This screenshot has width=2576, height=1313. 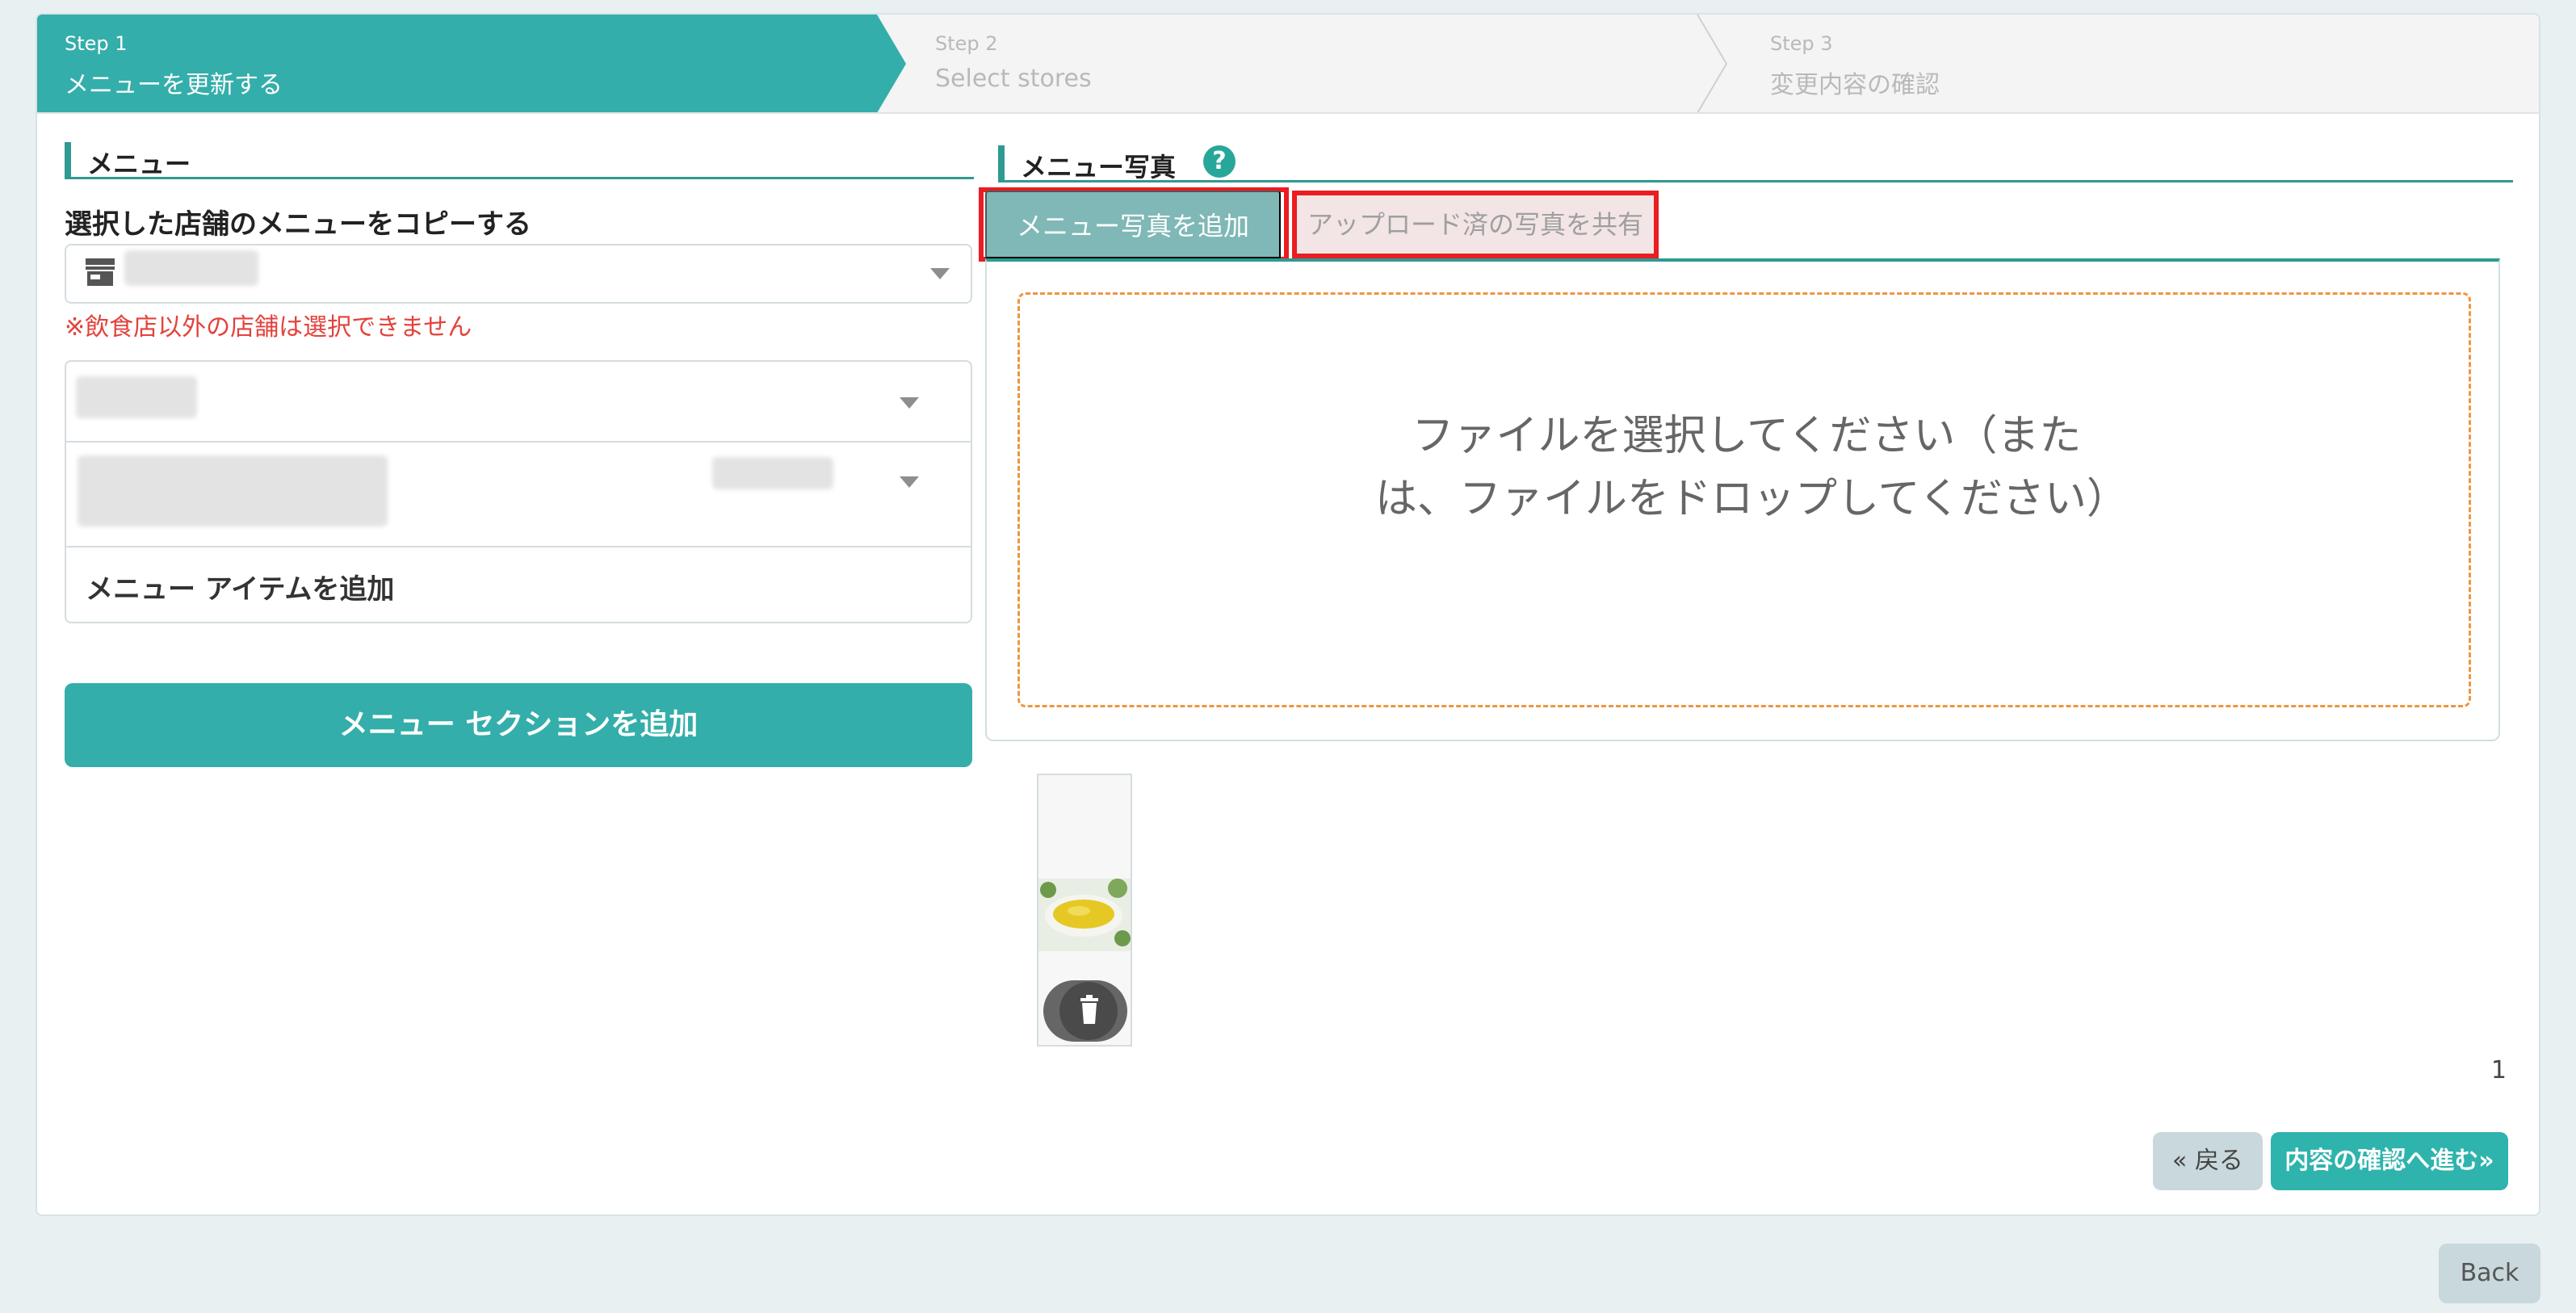 I want to click on item-price-redacted, so click(x=772, y=473).